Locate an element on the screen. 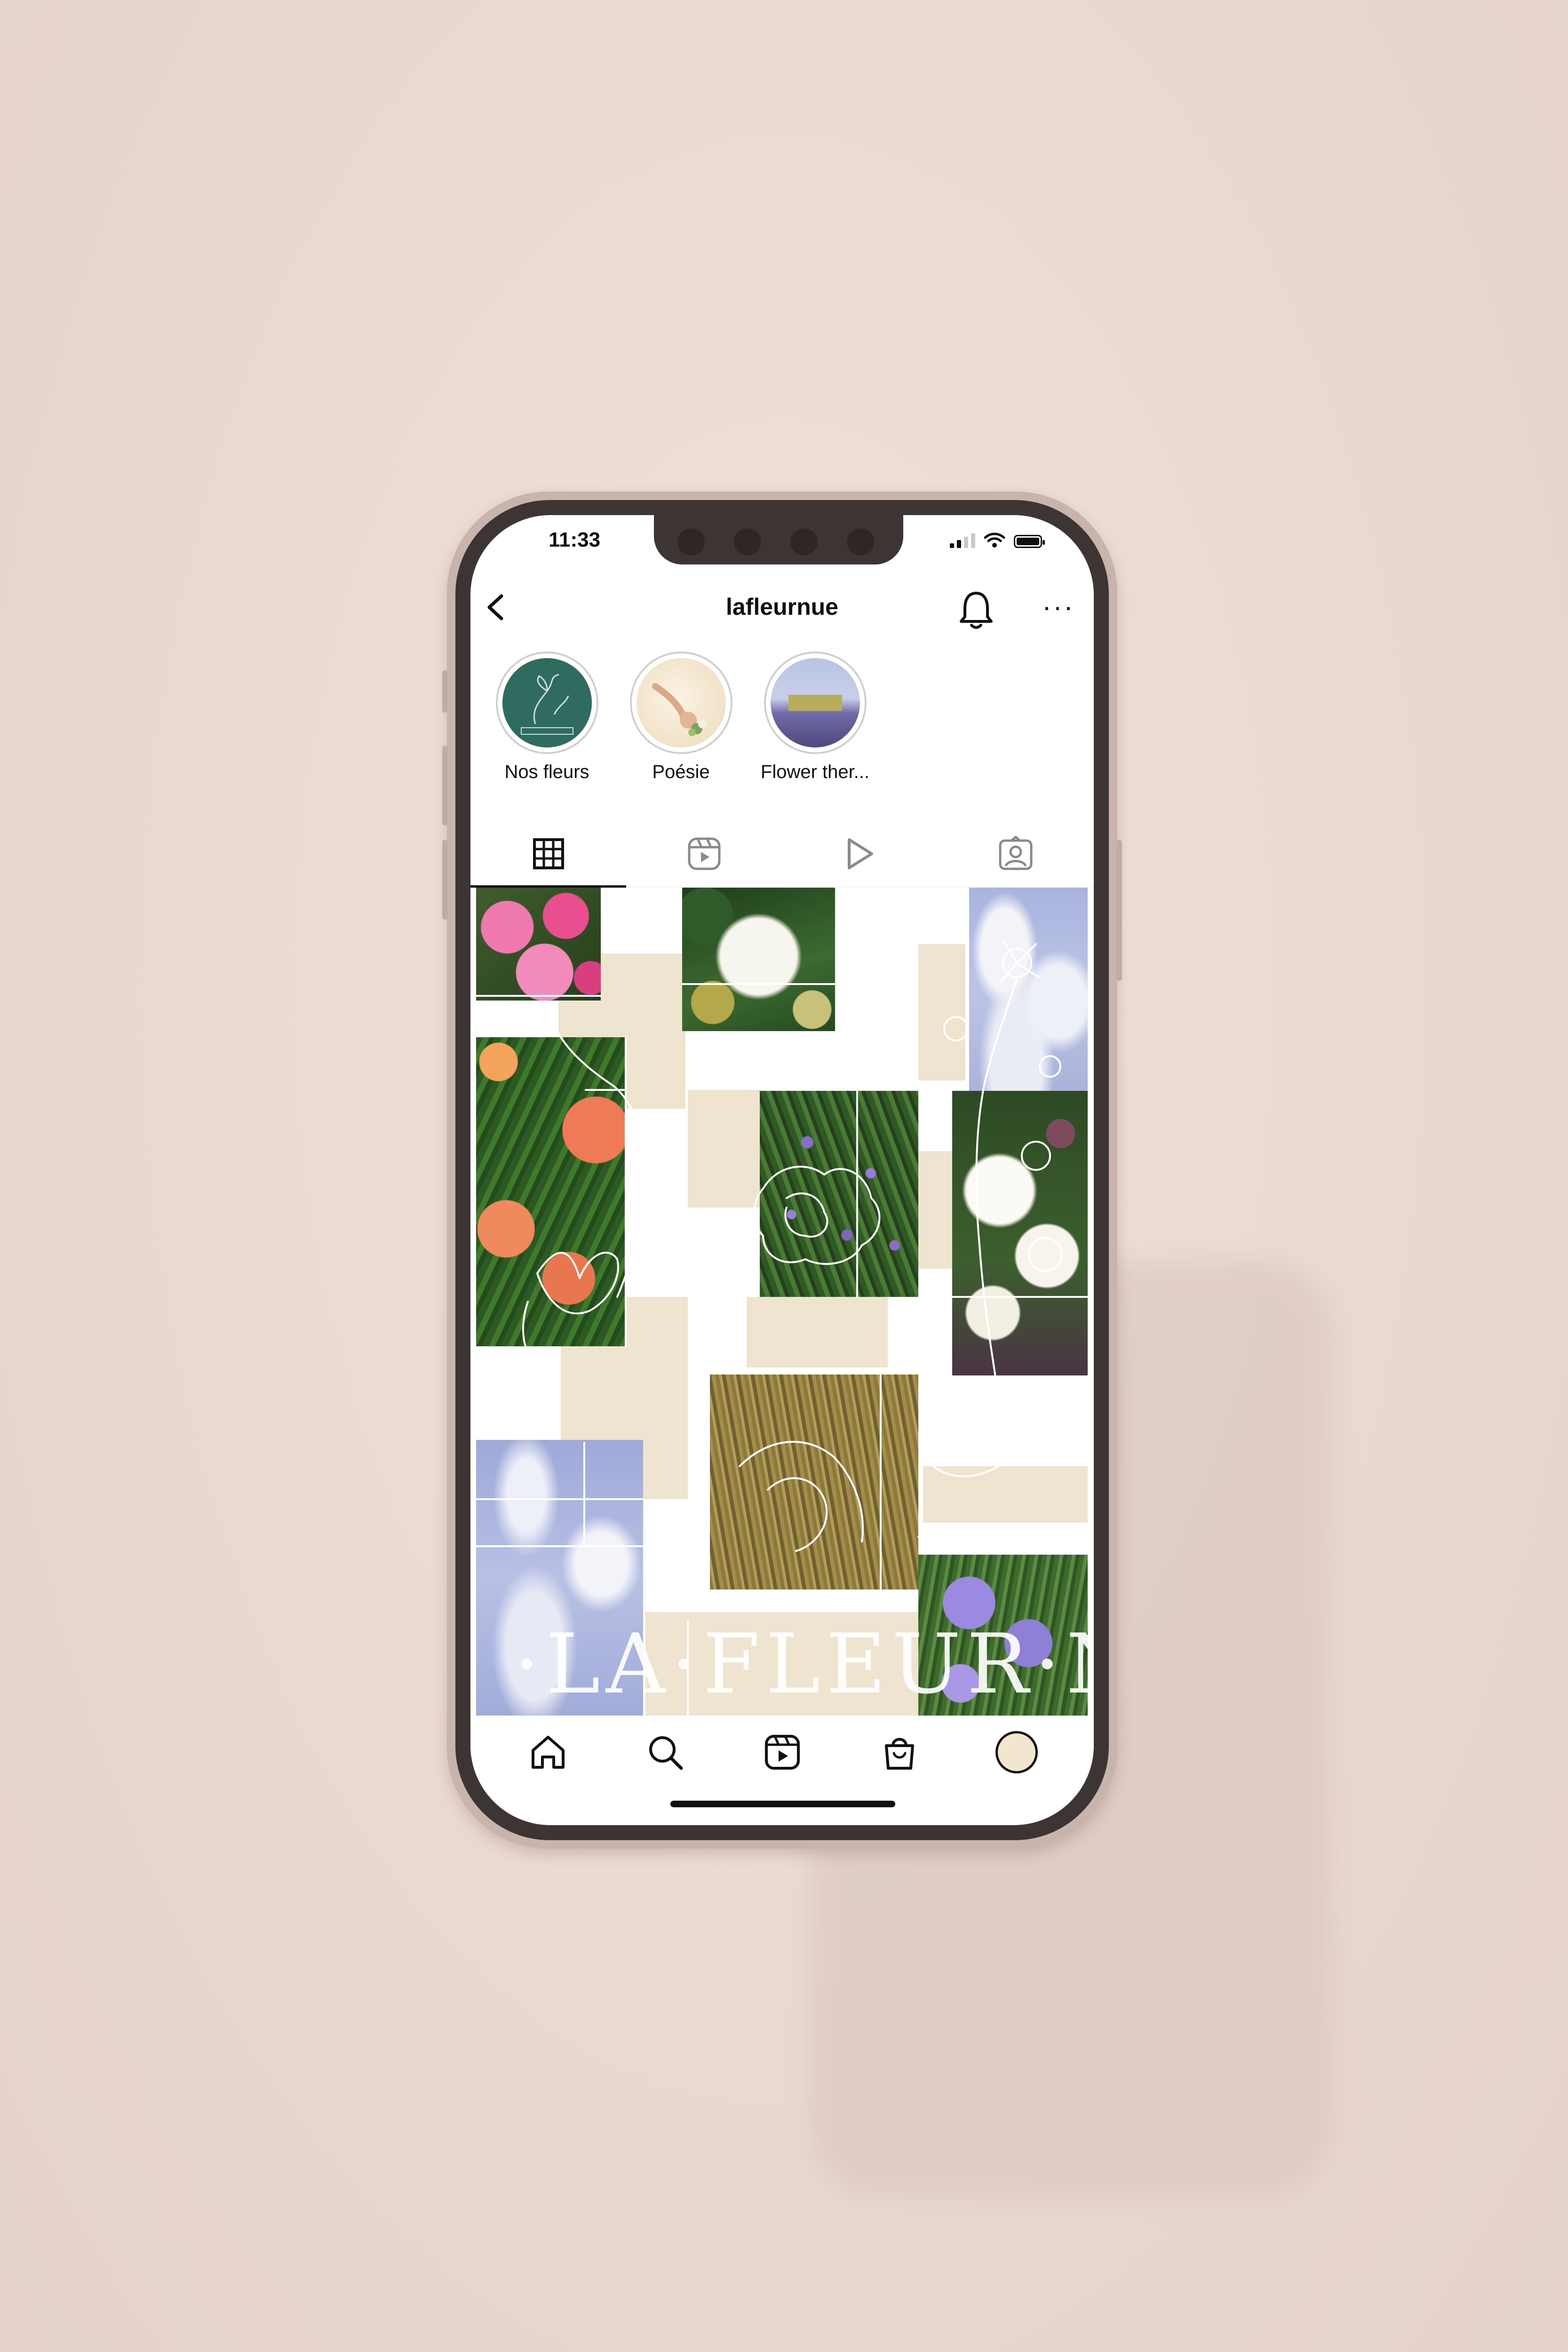 The width and height of the screenshot is (1568, 2352). bottom-navigation-bar is located at coordinates (782, 1756).